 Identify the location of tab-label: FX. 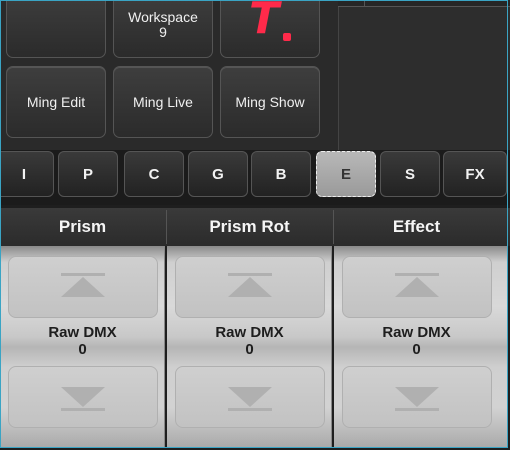
(475, 174).